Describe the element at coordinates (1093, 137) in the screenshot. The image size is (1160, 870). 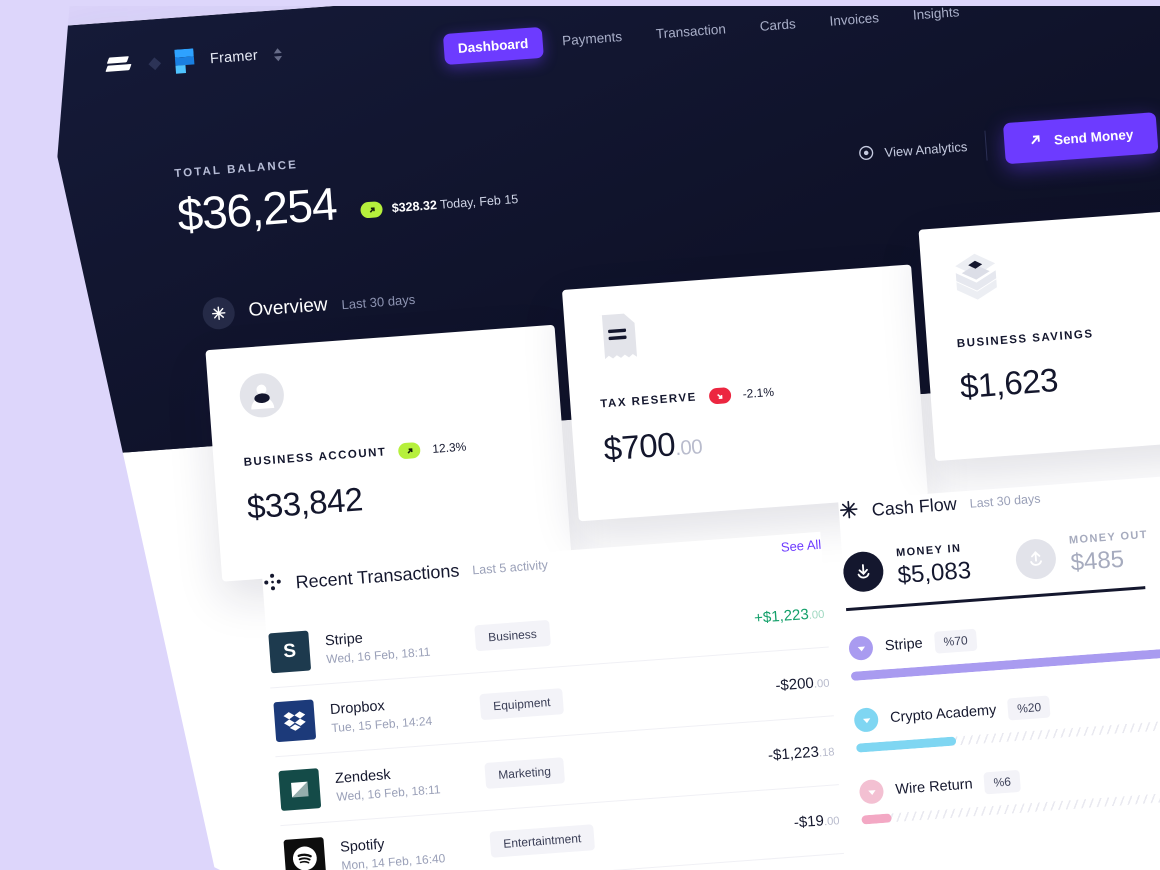
I see `send-money-label: Send Money` at that location.